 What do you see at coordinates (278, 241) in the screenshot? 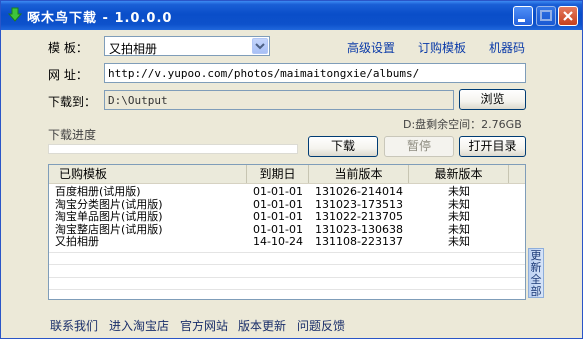
I see `cell-expiry: 14-10-24` at bounding box center [278, 241].